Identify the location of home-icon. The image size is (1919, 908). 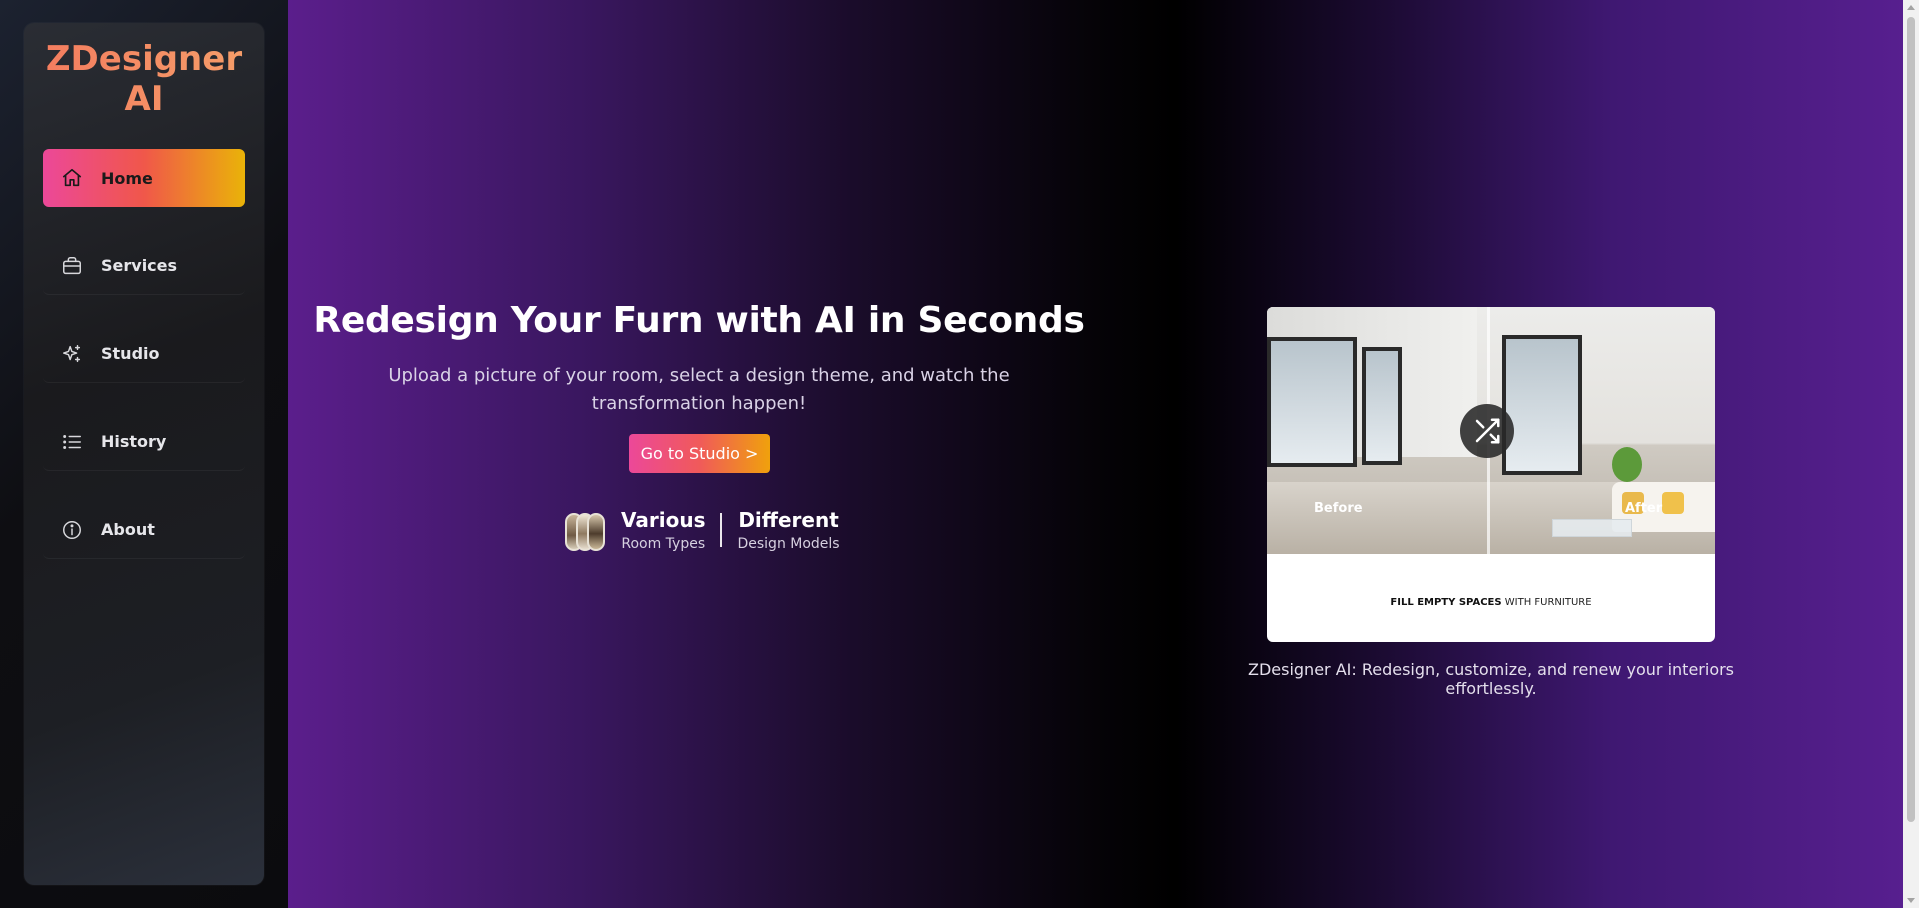
(72, 178).